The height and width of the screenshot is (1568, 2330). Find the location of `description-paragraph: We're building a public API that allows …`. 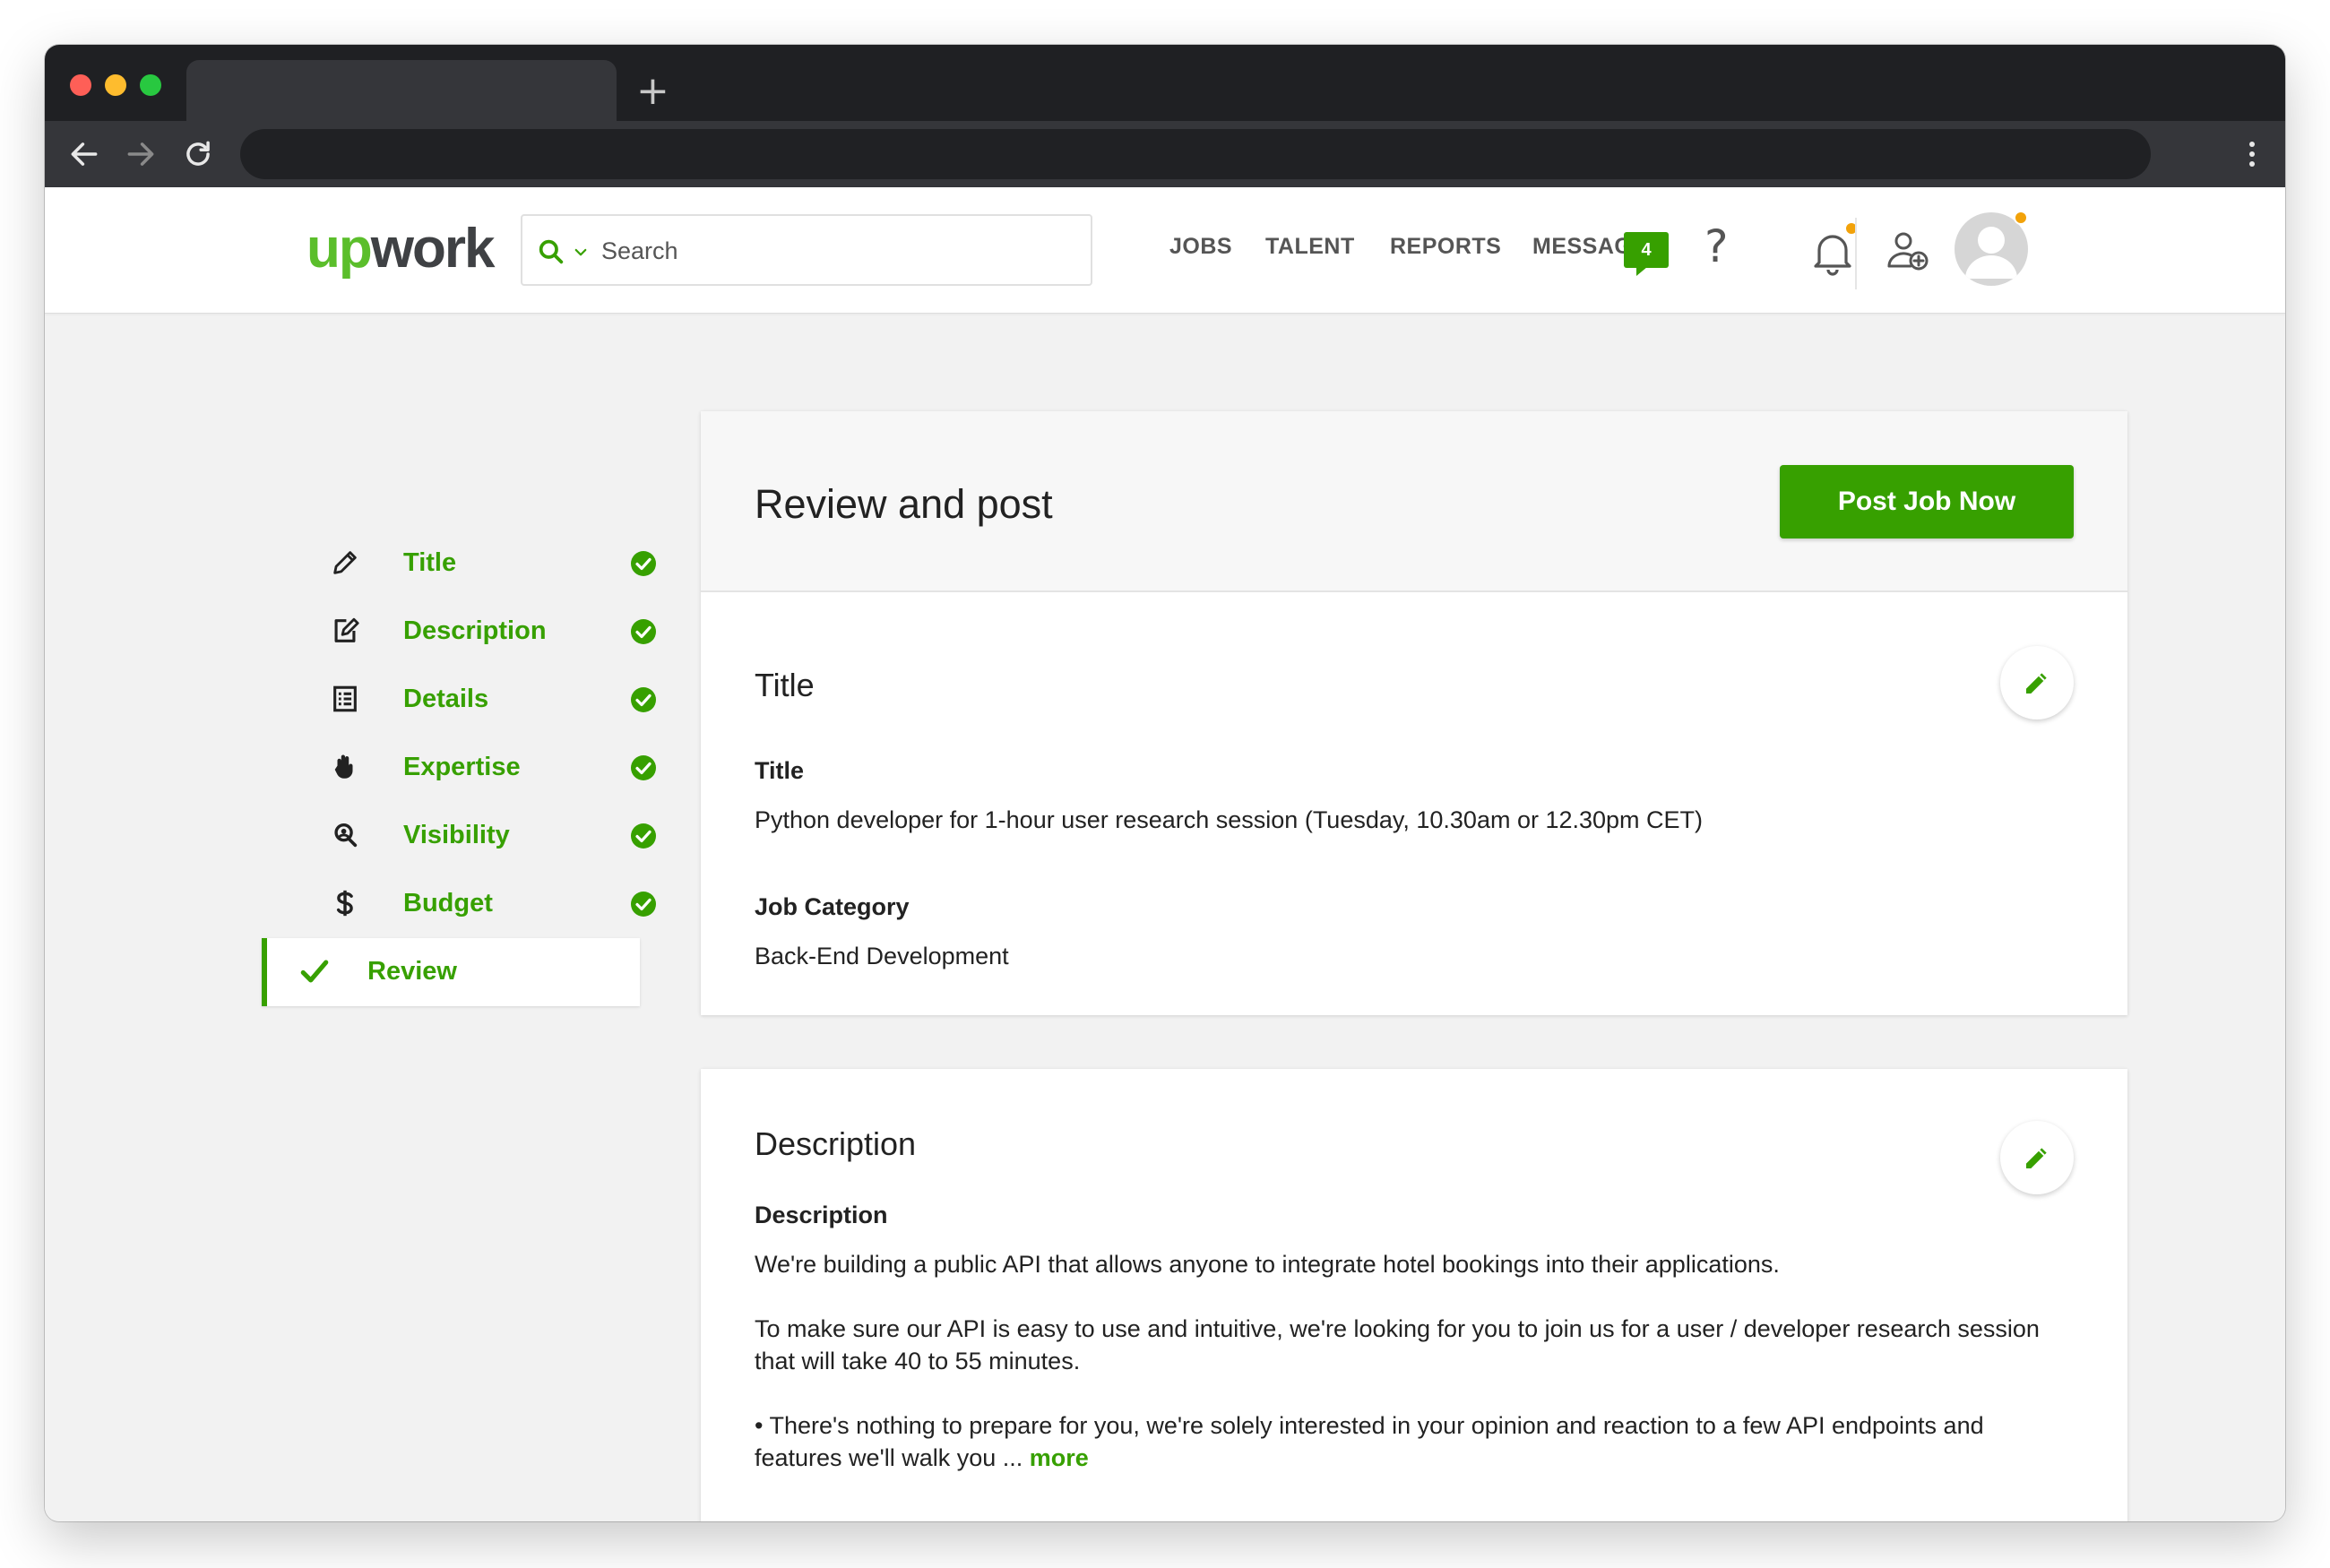

description-paragraph: We're building a public API that allows … is located at coordinates (1413, 1264).